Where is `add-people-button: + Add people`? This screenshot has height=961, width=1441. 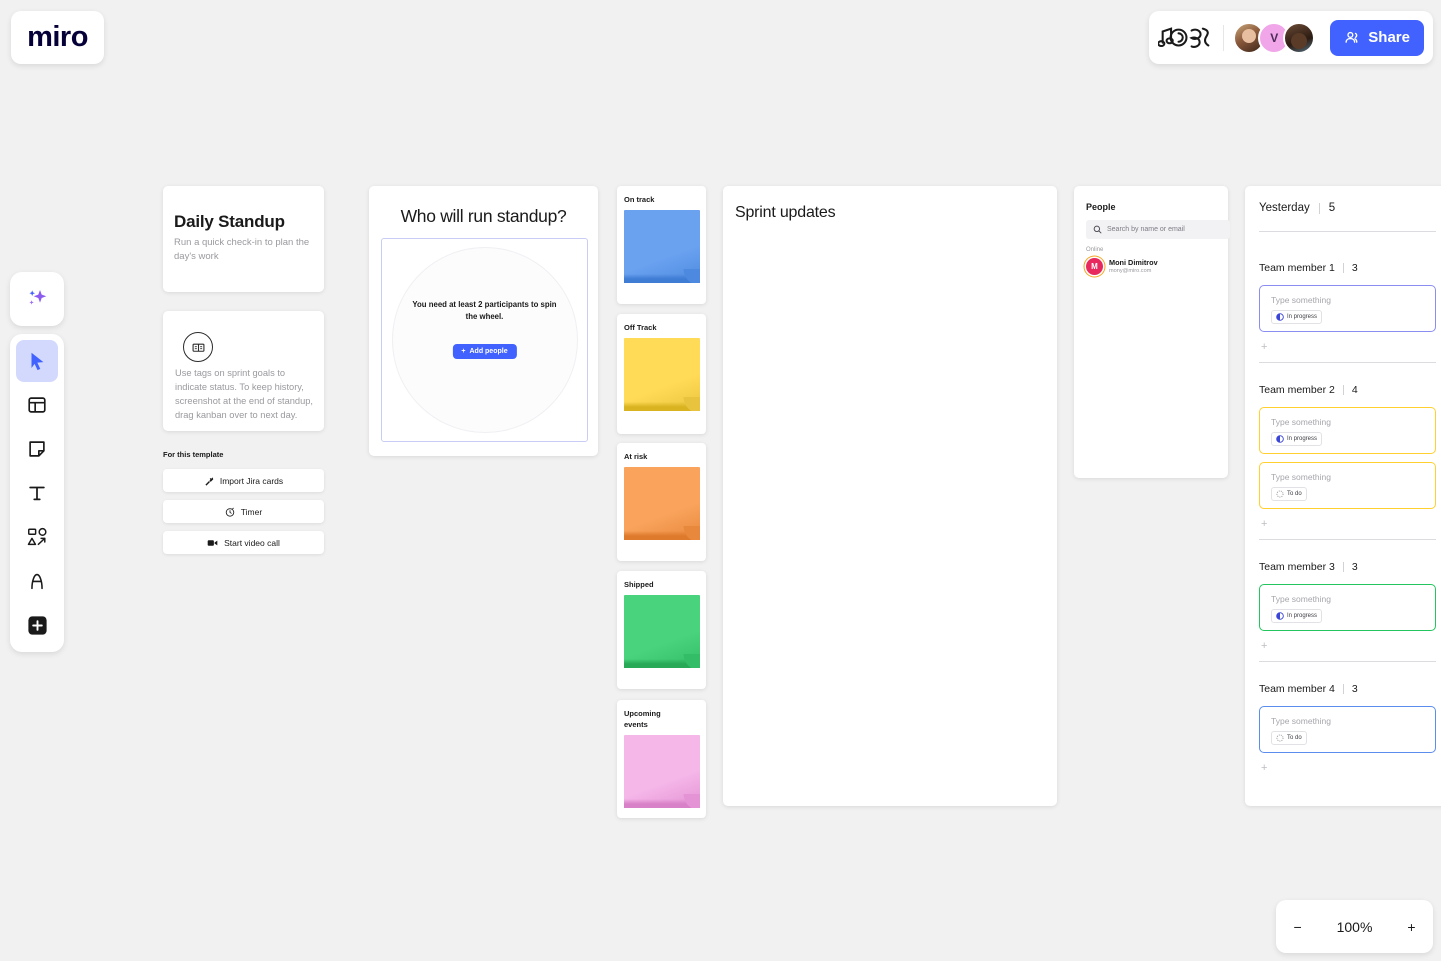 add-people-button: + Add people is located at coordinates (484, 351).